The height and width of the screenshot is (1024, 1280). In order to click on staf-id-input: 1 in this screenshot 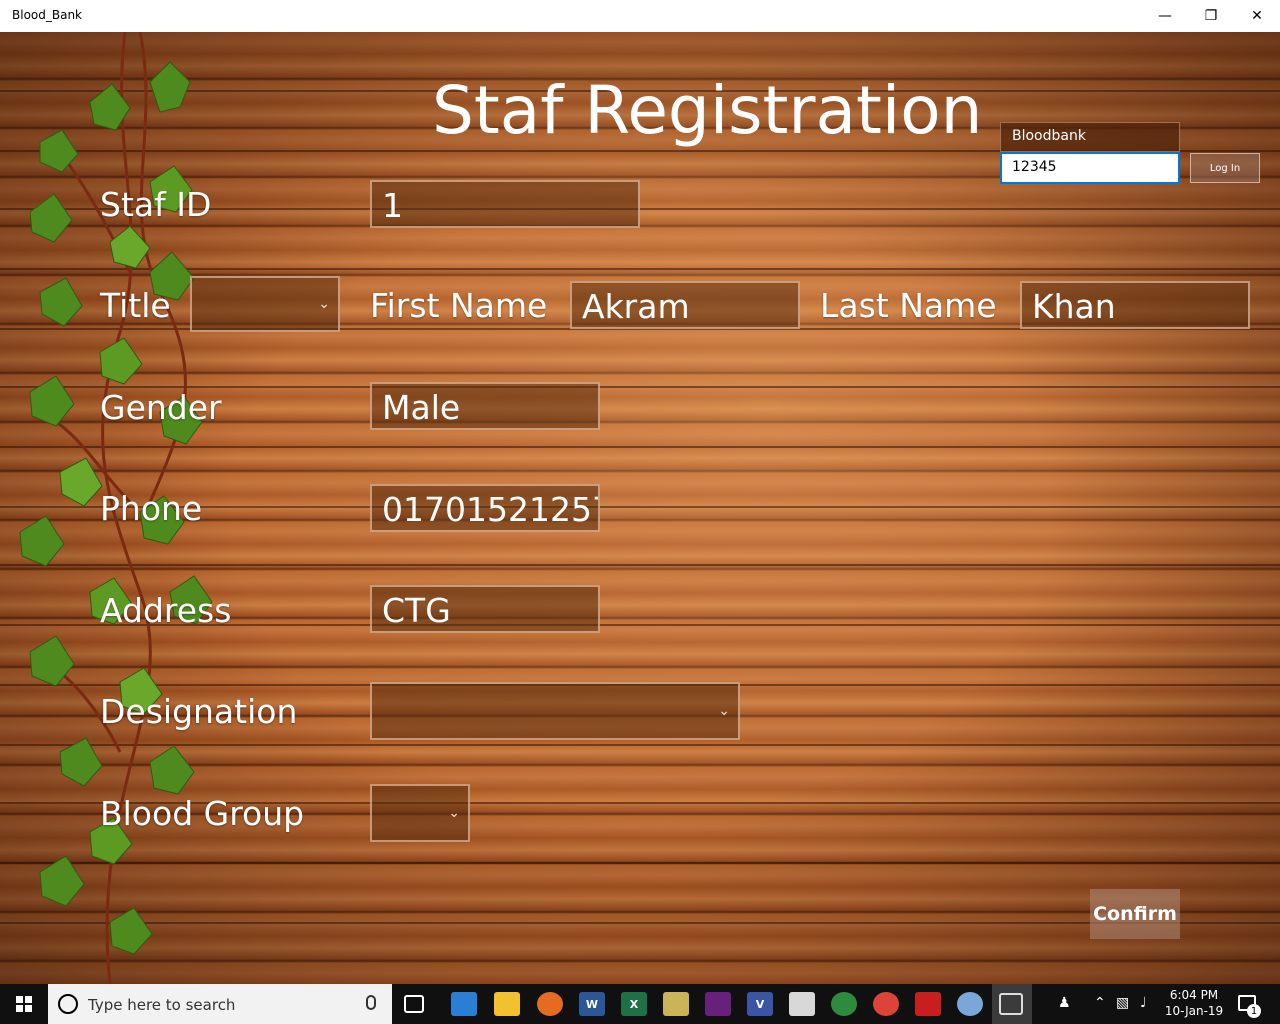, I will do `click(505, 204)`.